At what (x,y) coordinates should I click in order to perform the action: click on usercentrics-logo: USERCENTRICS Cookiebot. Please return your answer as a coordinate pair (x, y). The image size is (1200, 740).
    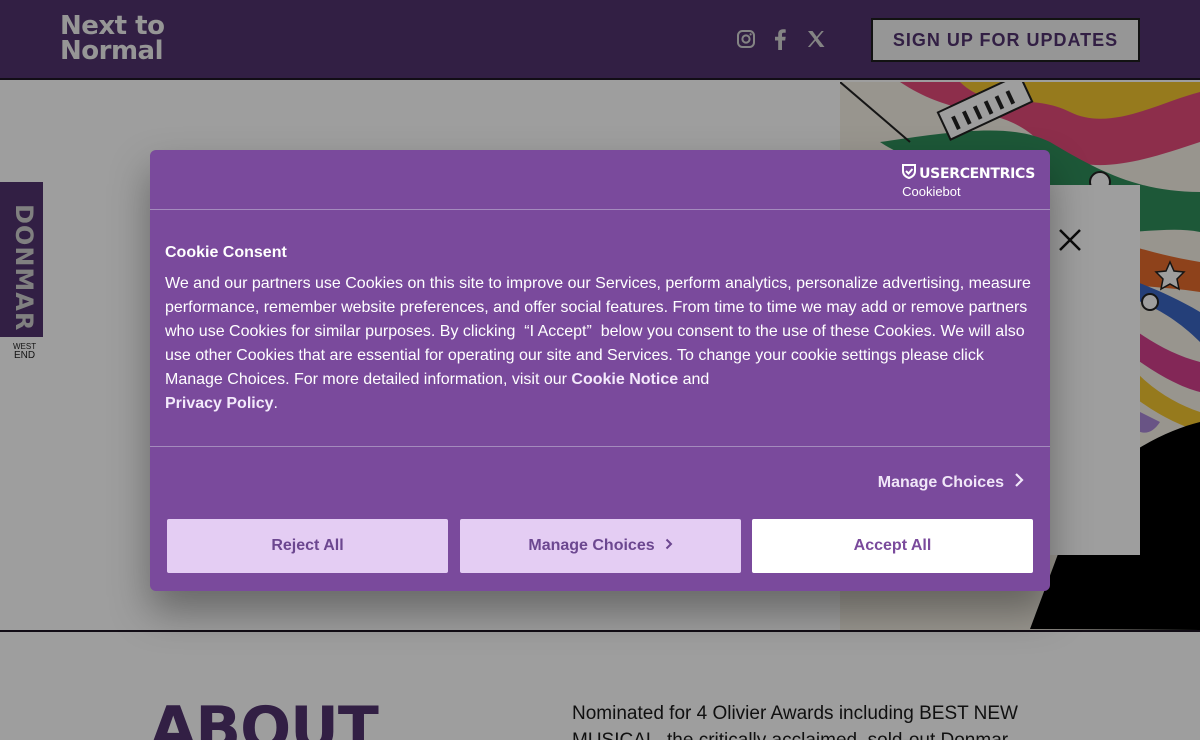
    Looking at the image, I should click on (968, 181).